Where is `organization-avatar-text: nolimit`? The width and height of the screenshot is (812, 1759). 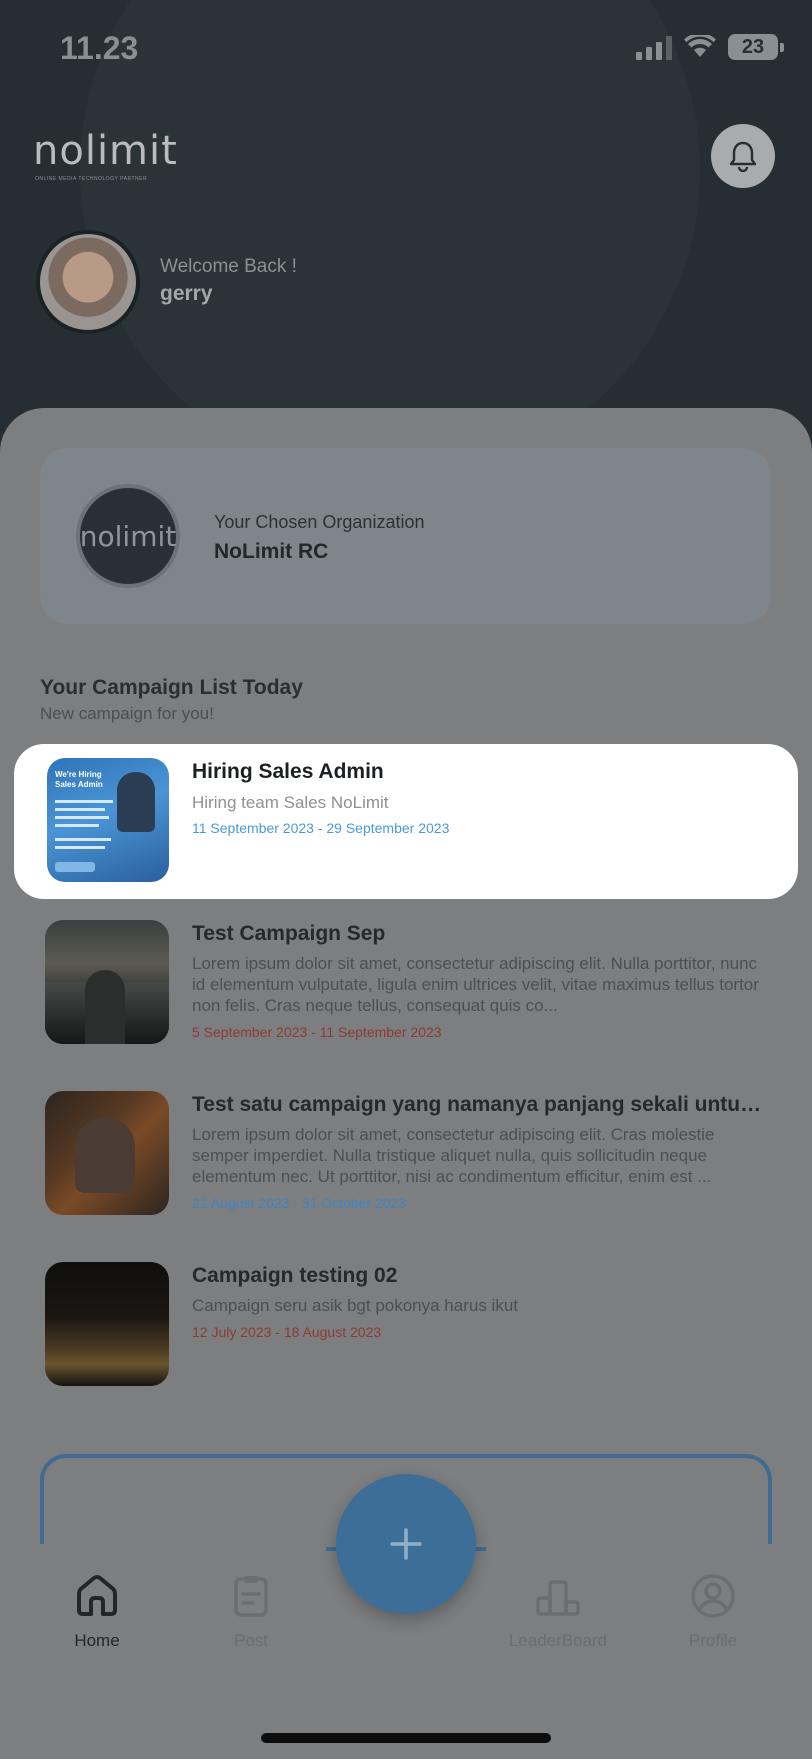 organization-avatar-text: nolimit is located at coordinates (128, 536).